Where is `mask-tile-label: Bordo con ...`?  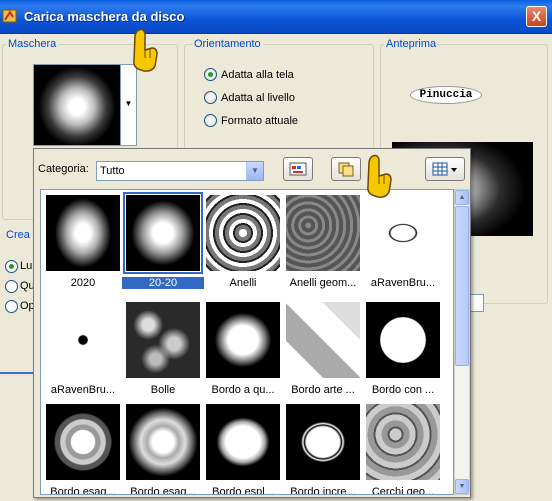 mask-tile-label: Bordo con ... is located at coordinates (403, 390).